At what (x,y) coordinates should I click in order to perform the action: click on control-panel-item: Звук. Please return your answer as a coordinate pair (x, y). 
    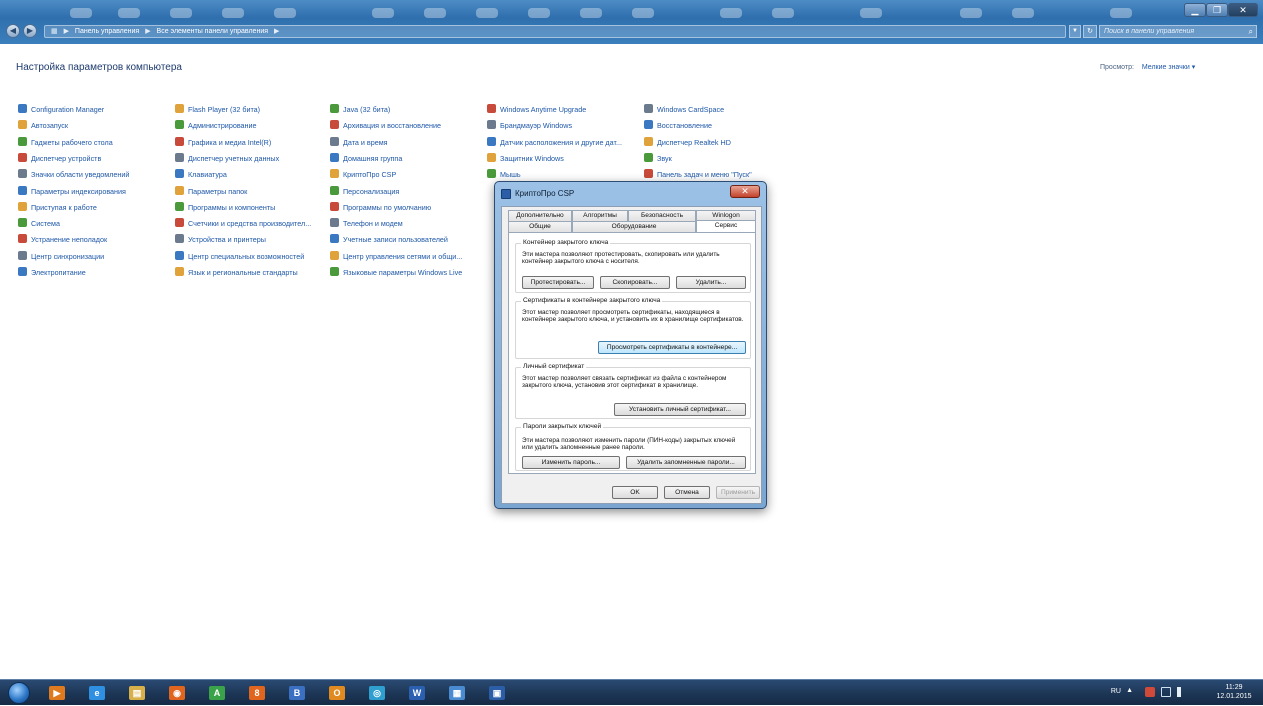
    Looking at the image, I should click on (719, 159).